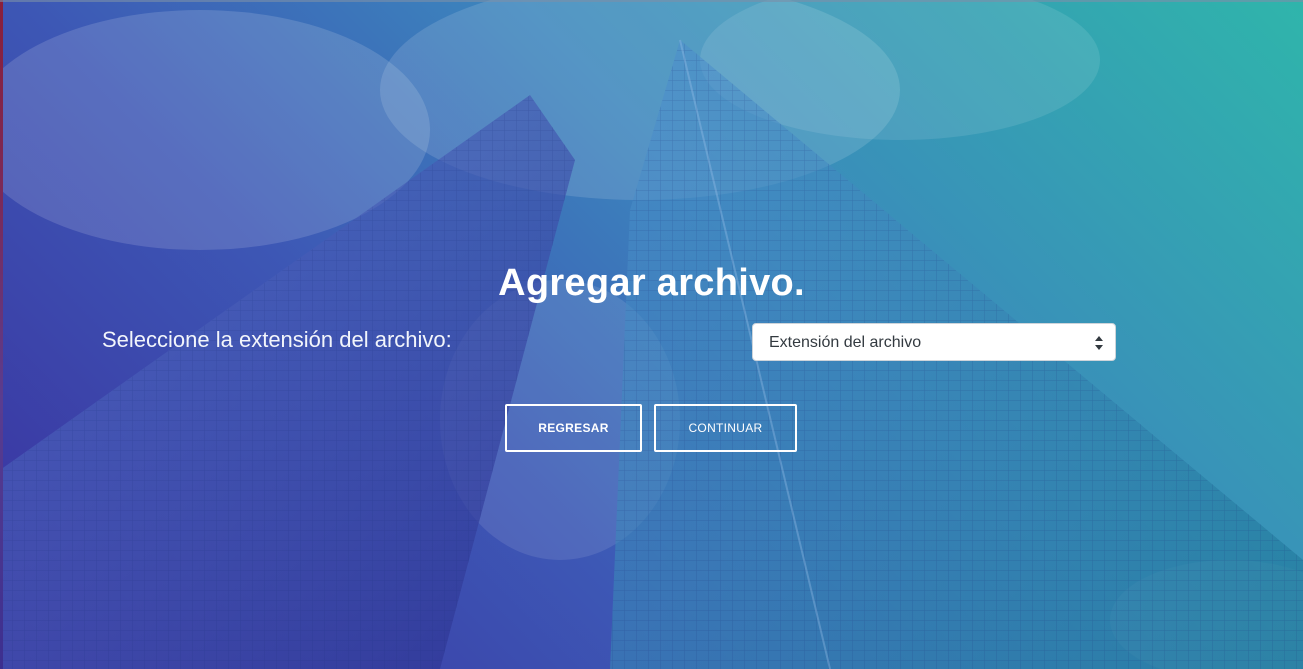 Image resolution: width=1303 pixels, height=669 pixels. I want to click on extension-select: Extensión del archivo, so click(934, 342).